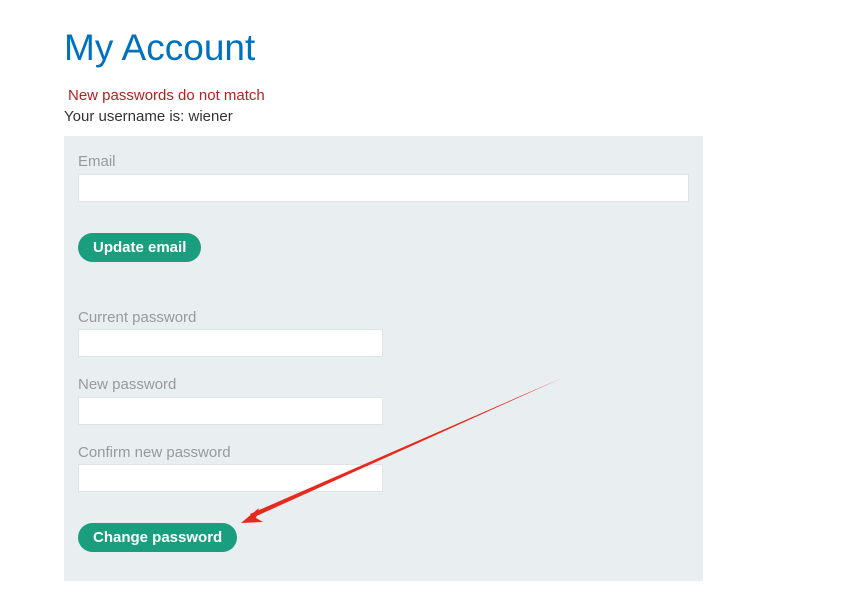 The image size is (863, 602). I want to click on email-label: Email, so click(97, 161).